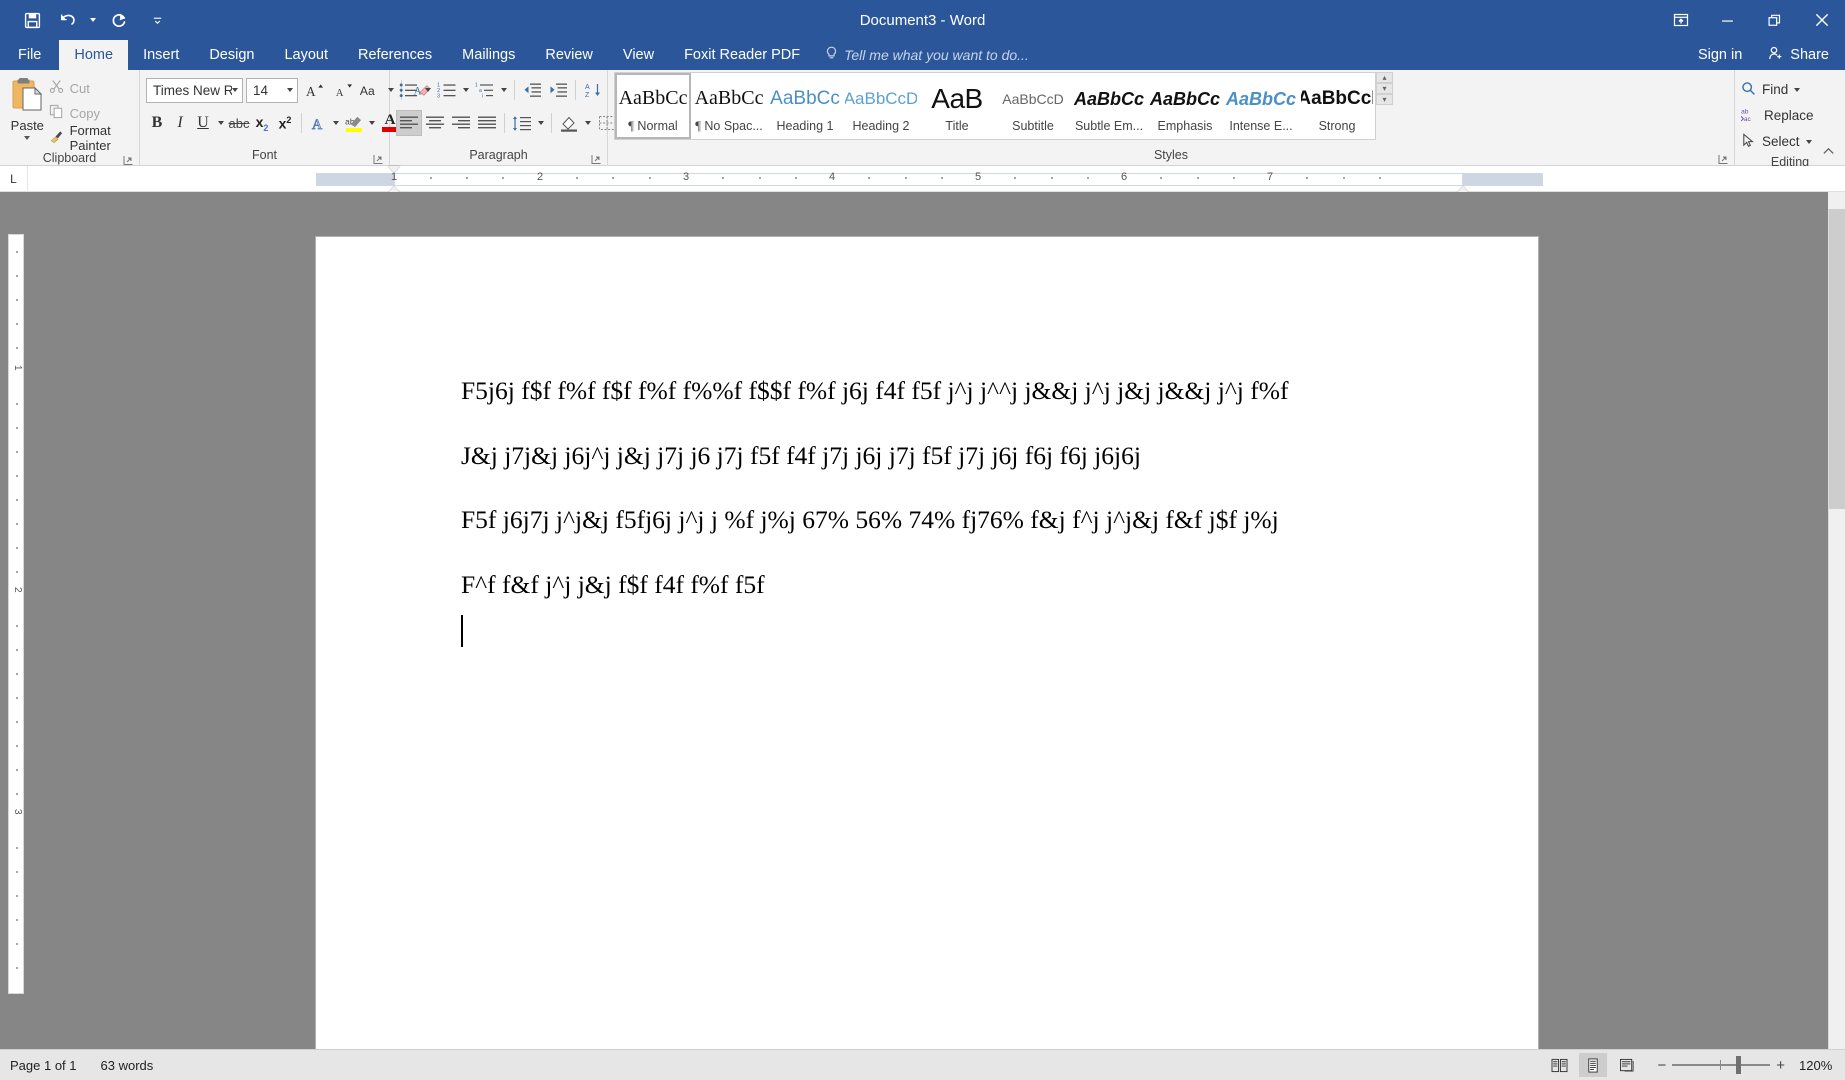 This screenshot has height=1080, width=1845. Describe the element at coordinates (1661, 1065) in the screenshot. I see `zoom-out-button: −` at that location.